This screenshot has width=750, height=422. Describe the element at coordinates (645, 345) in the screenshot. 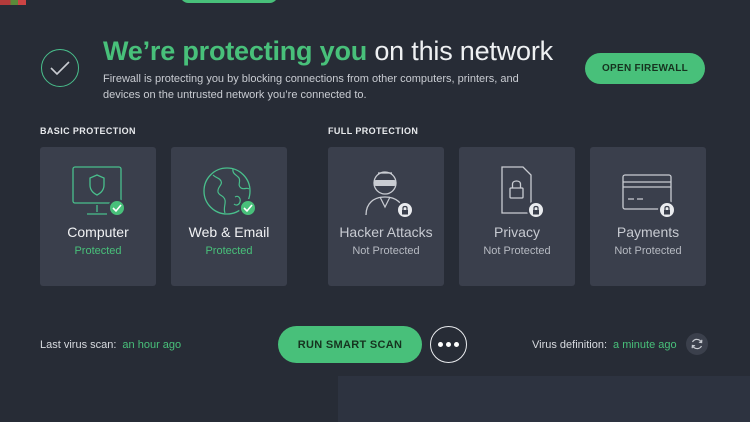

I see `definition-value: a minute ago` at that location.